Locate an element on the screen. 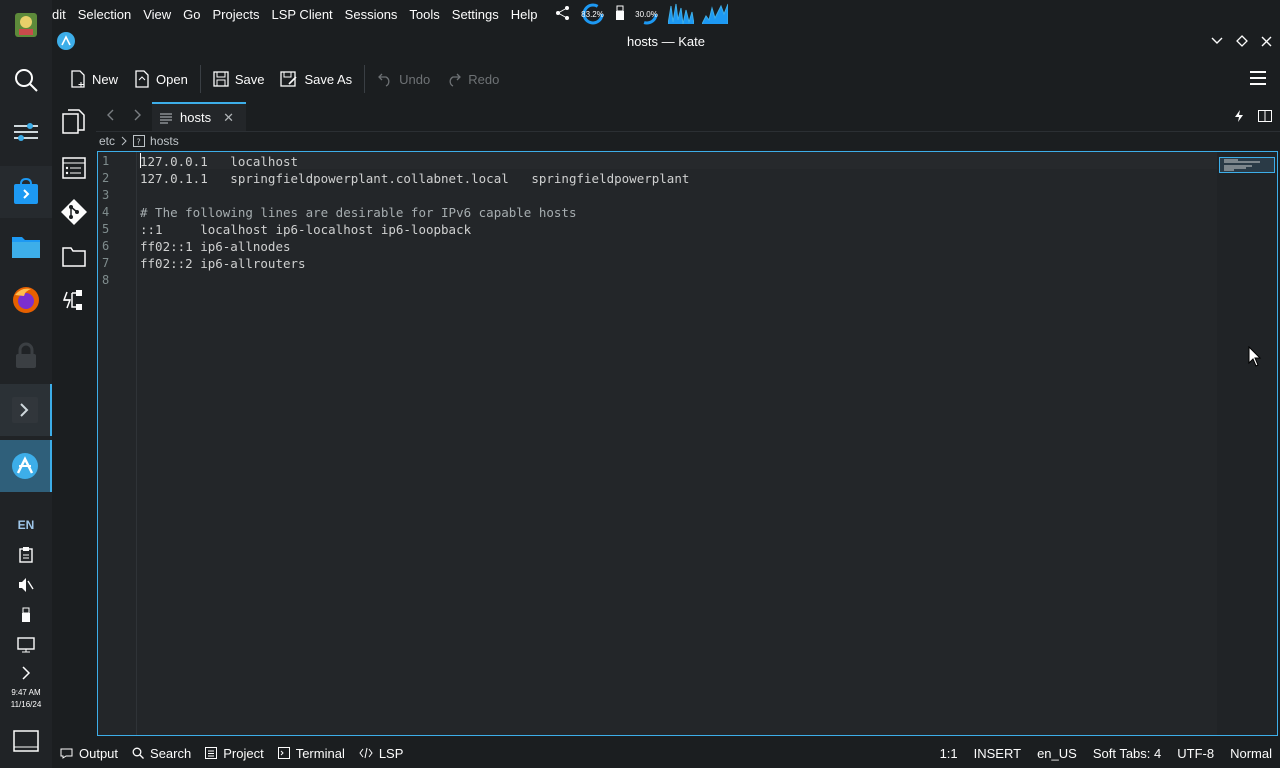 The width and height of the screenshot is (1280, 768). code-line: ff02::1 ip6-allnodes is located at coordinates (215, 246).